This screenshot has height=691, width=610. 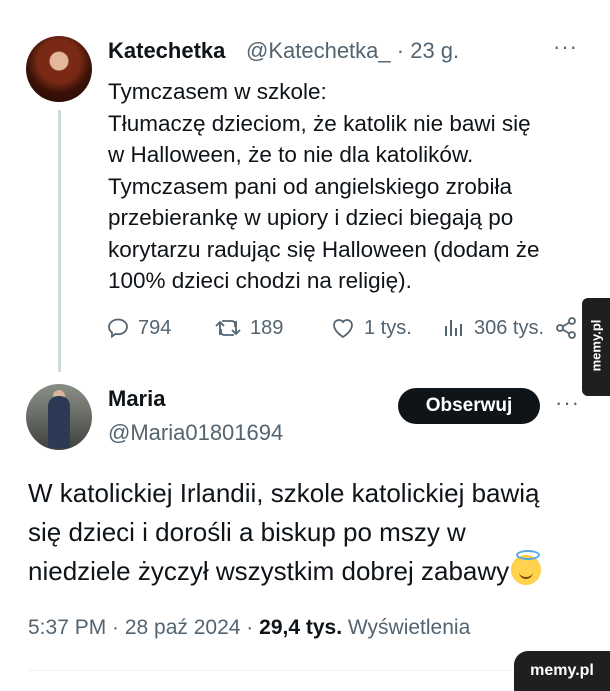 I want to click on views-count: 306 tys., so click(x=509, y=327).